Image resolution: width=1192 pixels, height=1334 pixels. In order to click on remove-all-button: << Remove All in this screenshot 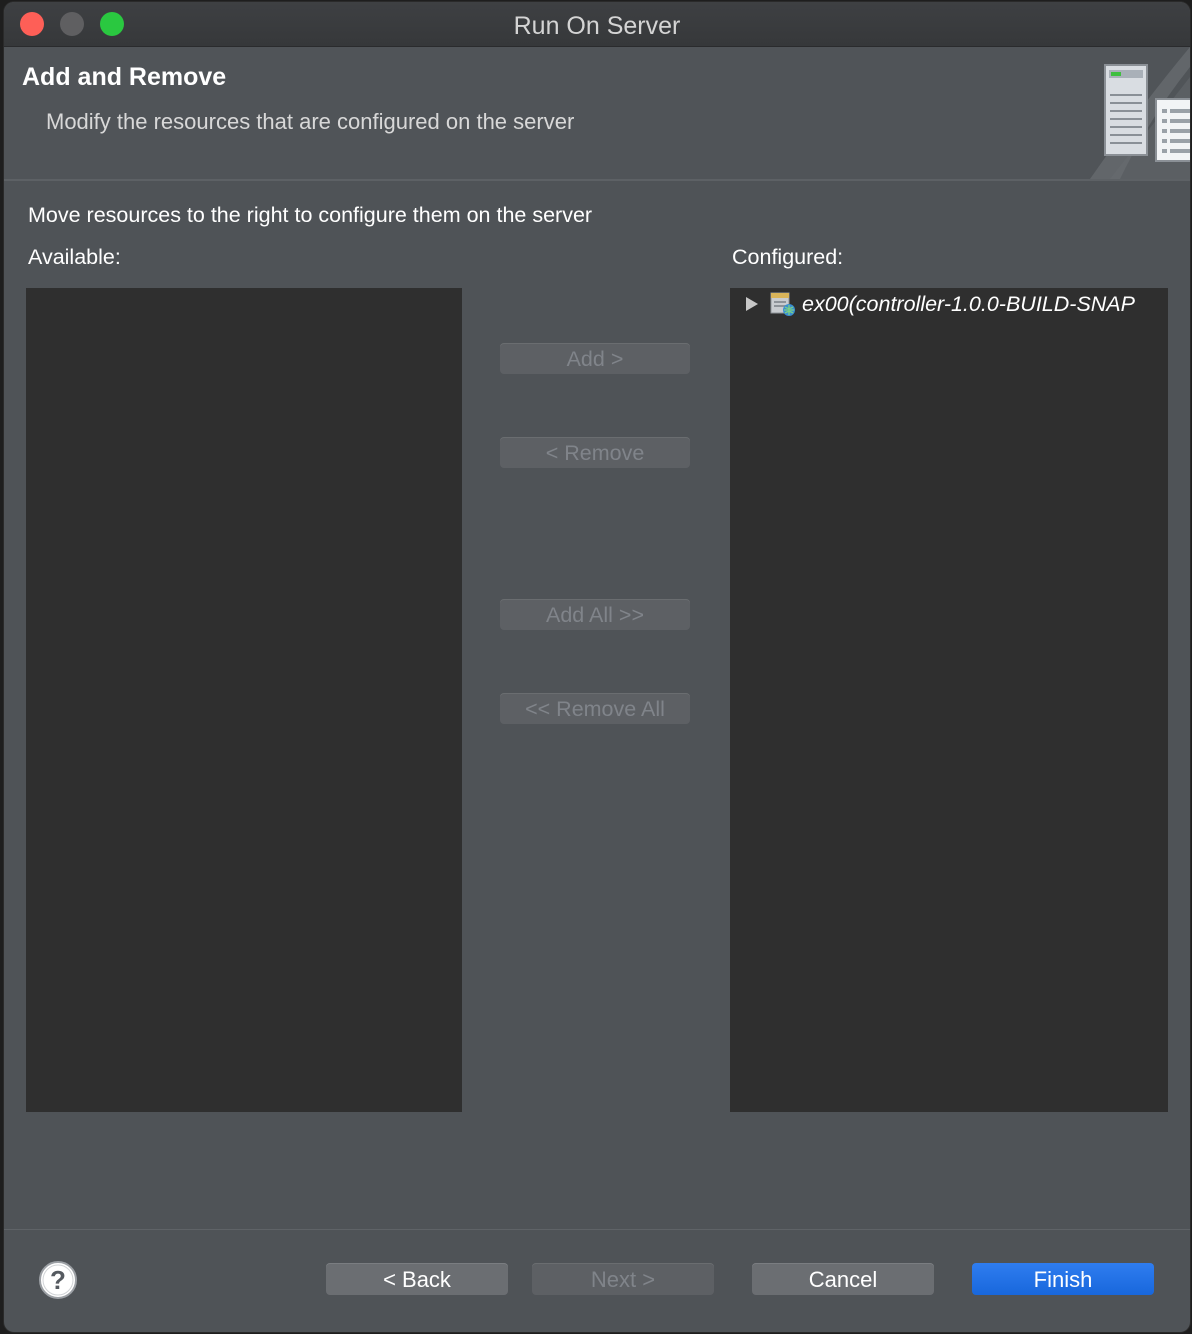, I will do `click(595, 708)`.